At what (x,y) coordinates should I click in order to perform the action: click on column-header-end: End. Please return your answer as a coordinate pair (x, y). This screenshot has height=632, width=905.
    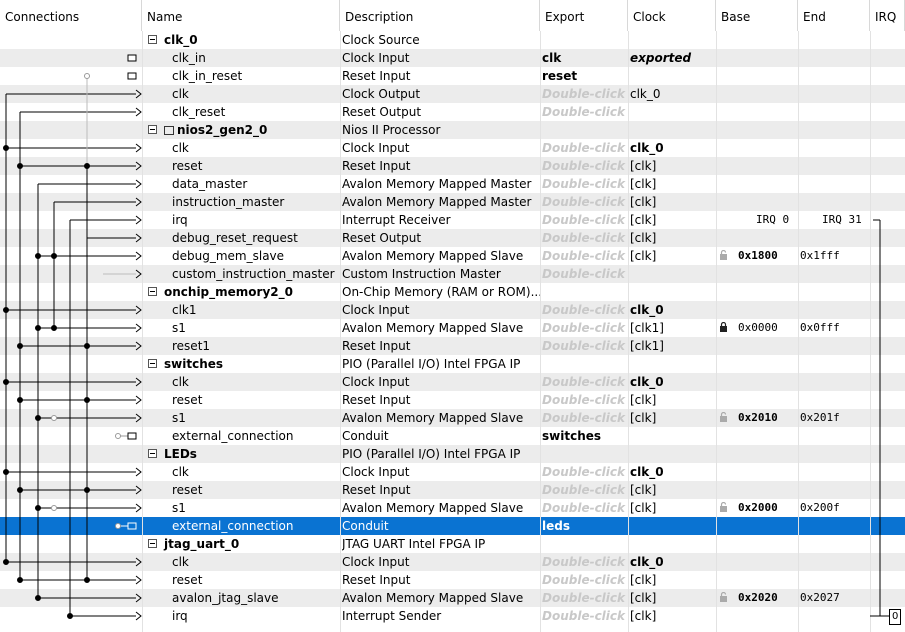
    Looking at the image, I should click on (834, 15).